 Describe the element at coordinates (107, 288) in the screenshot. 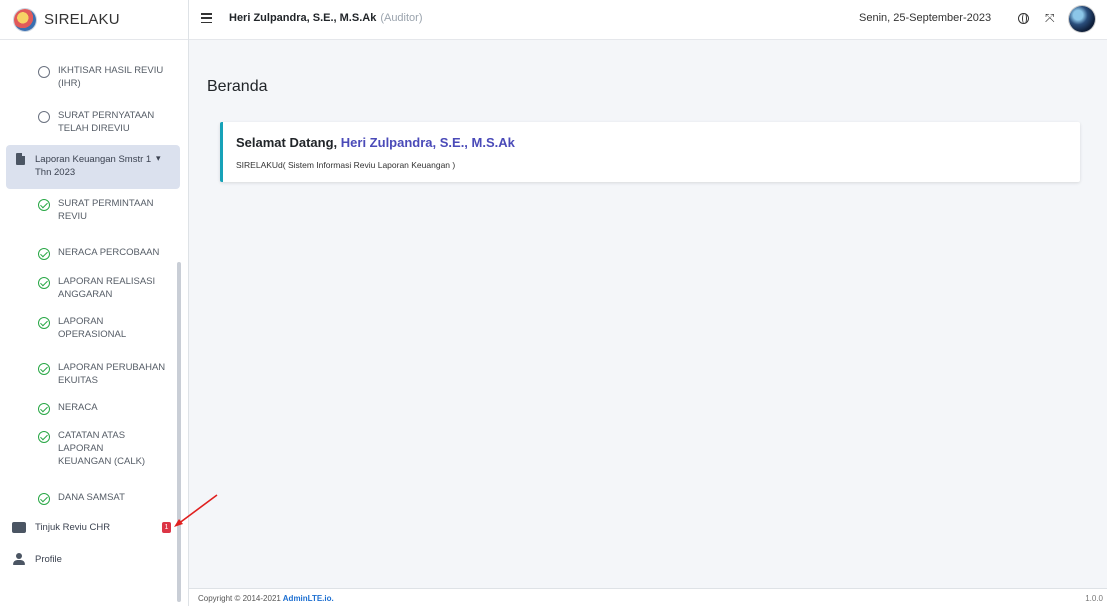

I see `sidebar-item-label: LAPORAN REALISASI ANGGARAN` at that location.